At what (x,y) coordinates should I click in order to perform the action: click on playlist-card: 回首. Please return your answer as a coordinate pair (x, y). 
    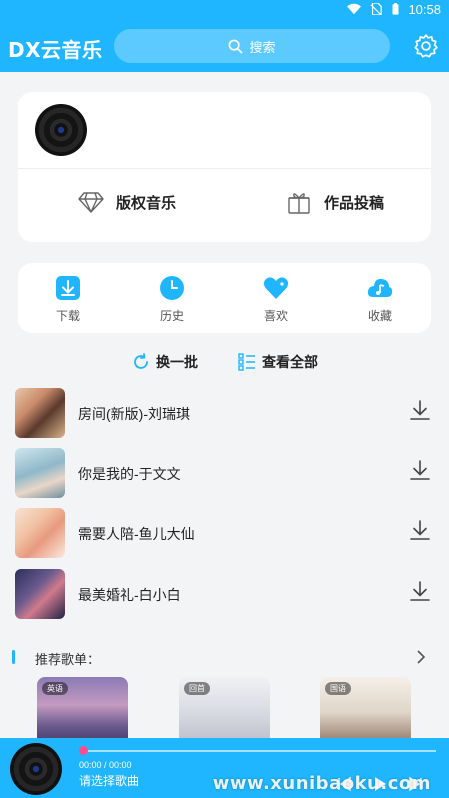
    Looking at the image, I should click on (224, 712).